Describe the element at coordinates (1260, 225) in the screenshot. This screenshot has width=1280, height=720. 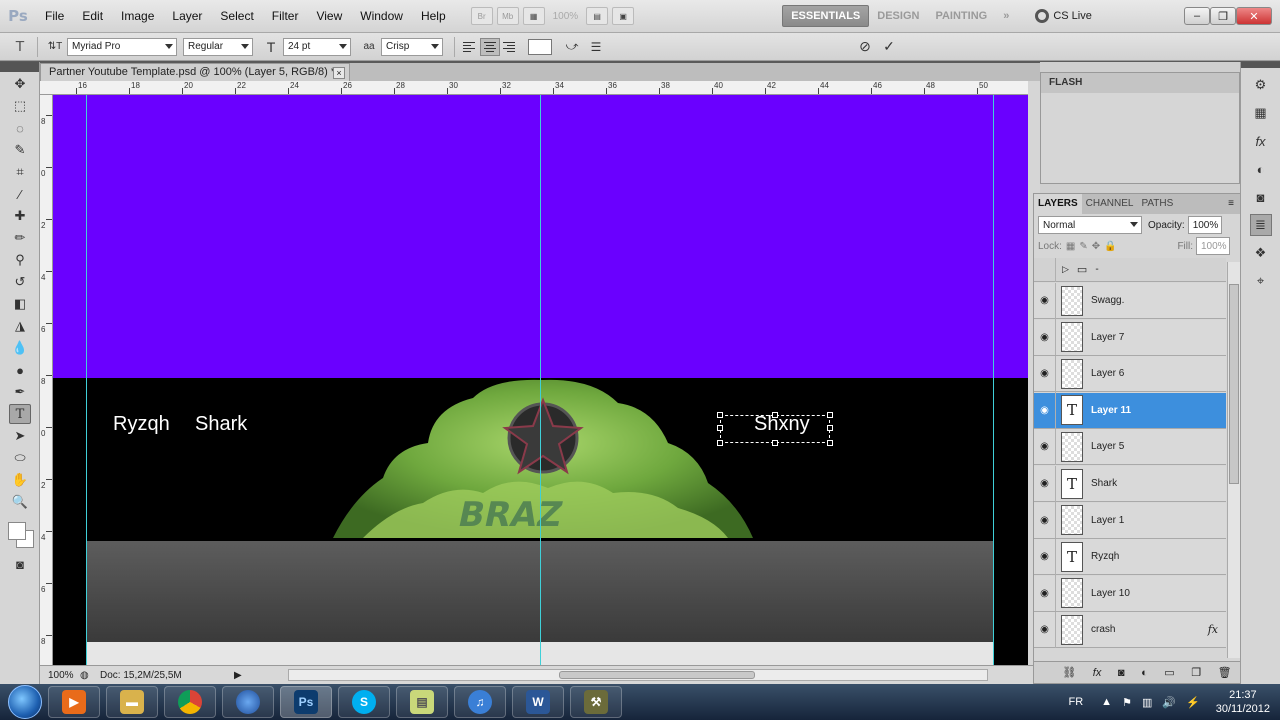
I see `layers-panel-icon: ≣` at that location.